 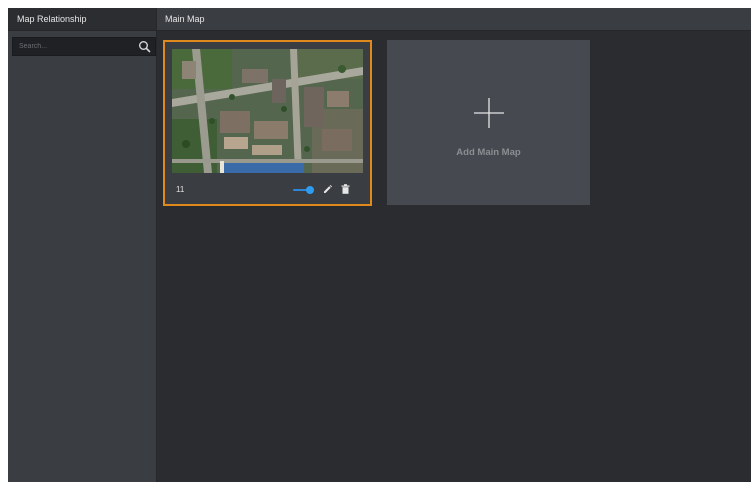 I want to click on add-main-map-label: Add Main Map, so click(x=488, y=152).